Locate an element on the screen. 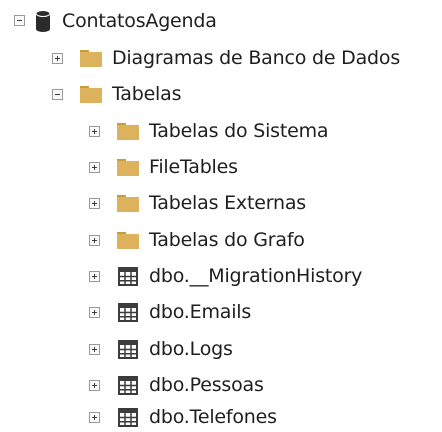 The width and height of the screenshot is (442, 432). tree-node-label: dbo.__MigrationHistory is located at coordinates (256, 276).